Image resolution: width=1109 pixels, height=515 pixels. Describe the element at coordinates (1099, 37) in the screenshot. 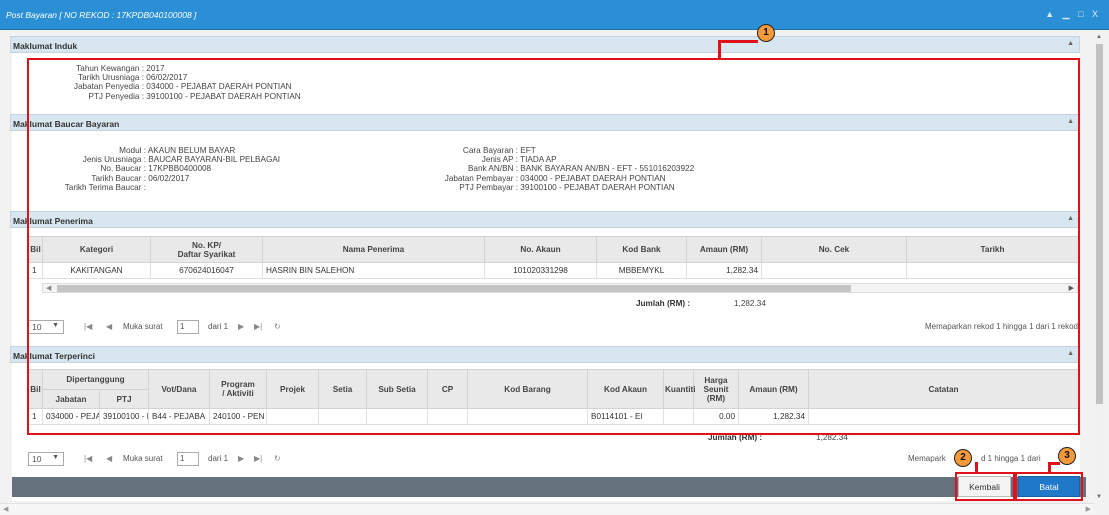

I see `scroll-up-icon: ▲` at that location.